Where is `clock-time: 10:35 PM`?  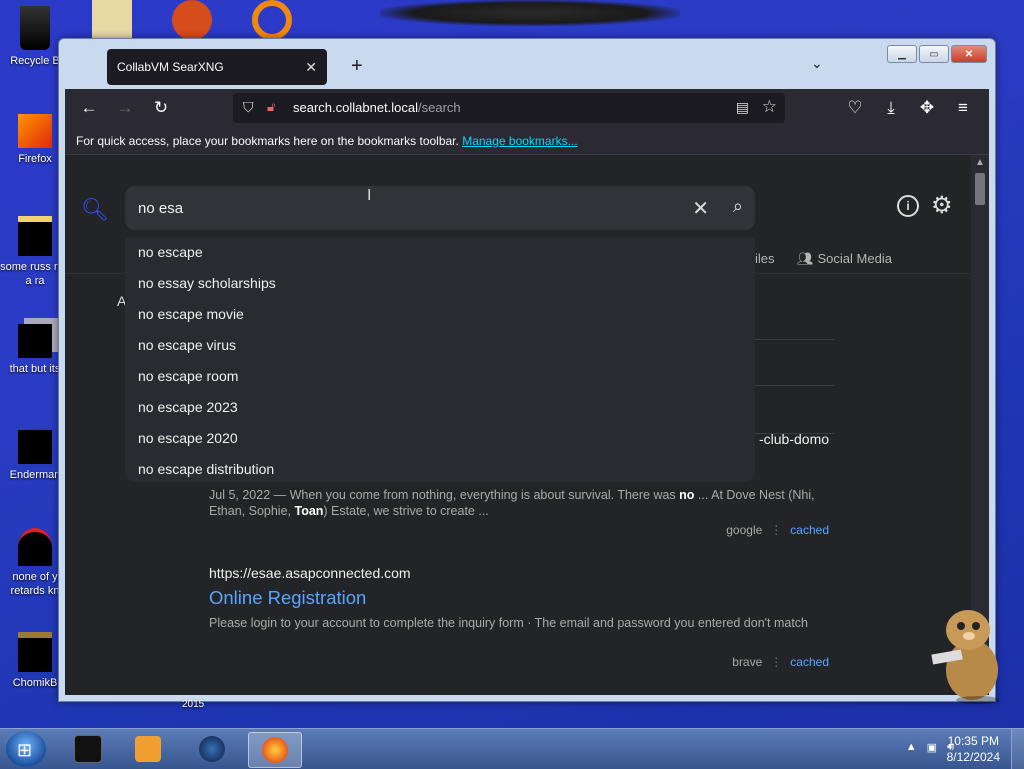
clock-time: 10:35 PM is located at coordinates (973, 741).